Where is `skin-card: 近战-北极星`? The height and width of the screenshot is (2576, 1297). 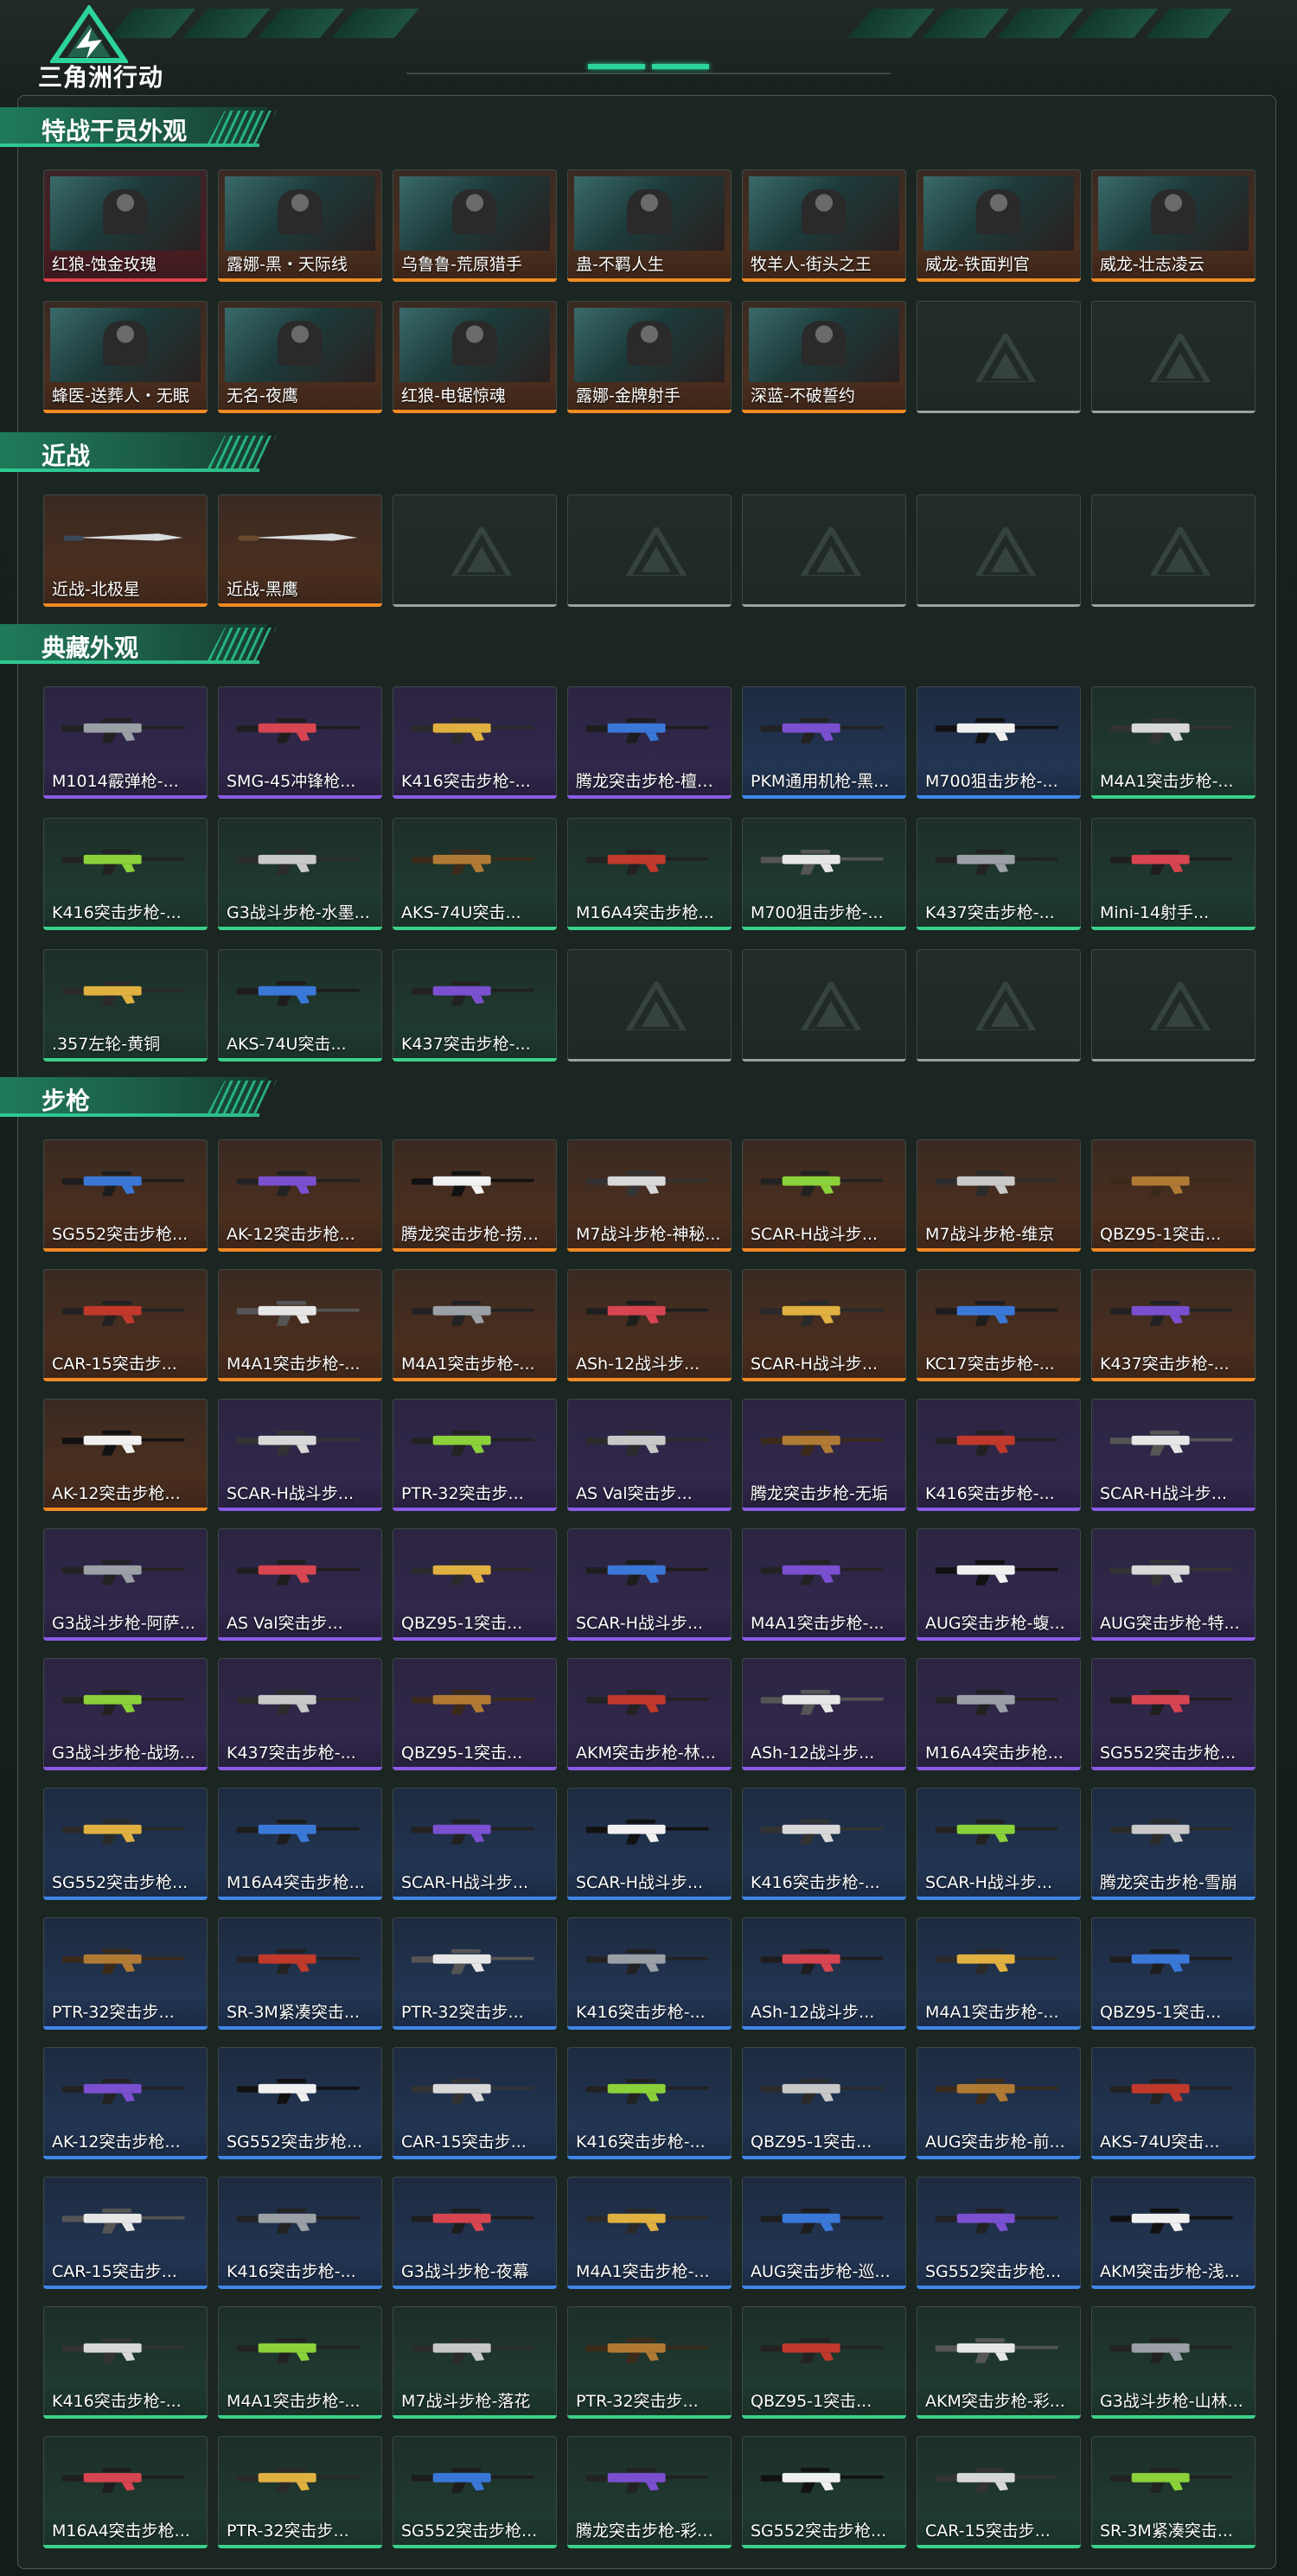
skin-card: 近战-北极星 is located at coordinates (126, 550).